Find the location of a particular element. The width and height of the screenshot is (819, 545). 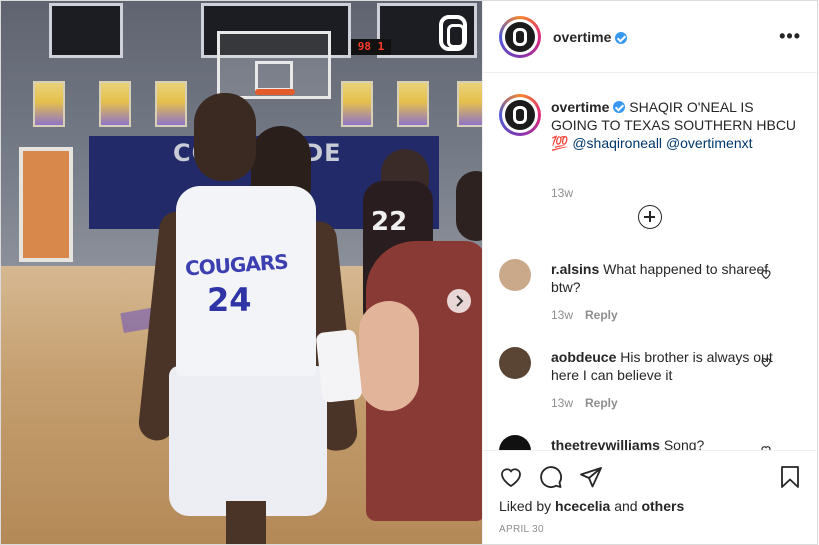

load-more-comments-button is located at coordinates (650, 217).